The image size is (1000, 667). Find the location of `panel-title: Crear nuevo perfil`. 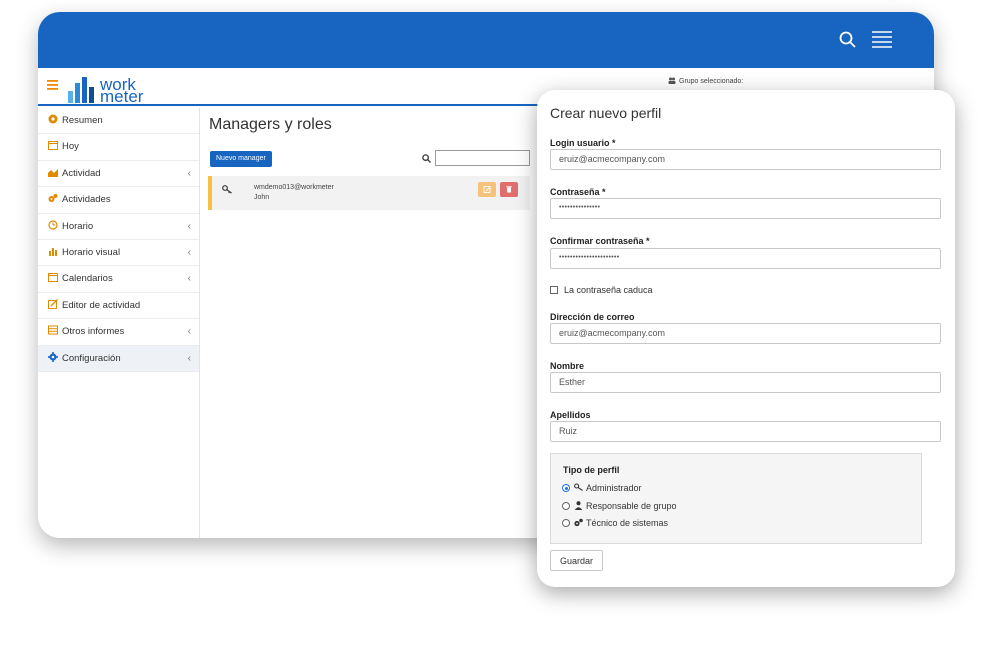

panel-title: Crear nuevo perfil is located at coordinates (606, 113).